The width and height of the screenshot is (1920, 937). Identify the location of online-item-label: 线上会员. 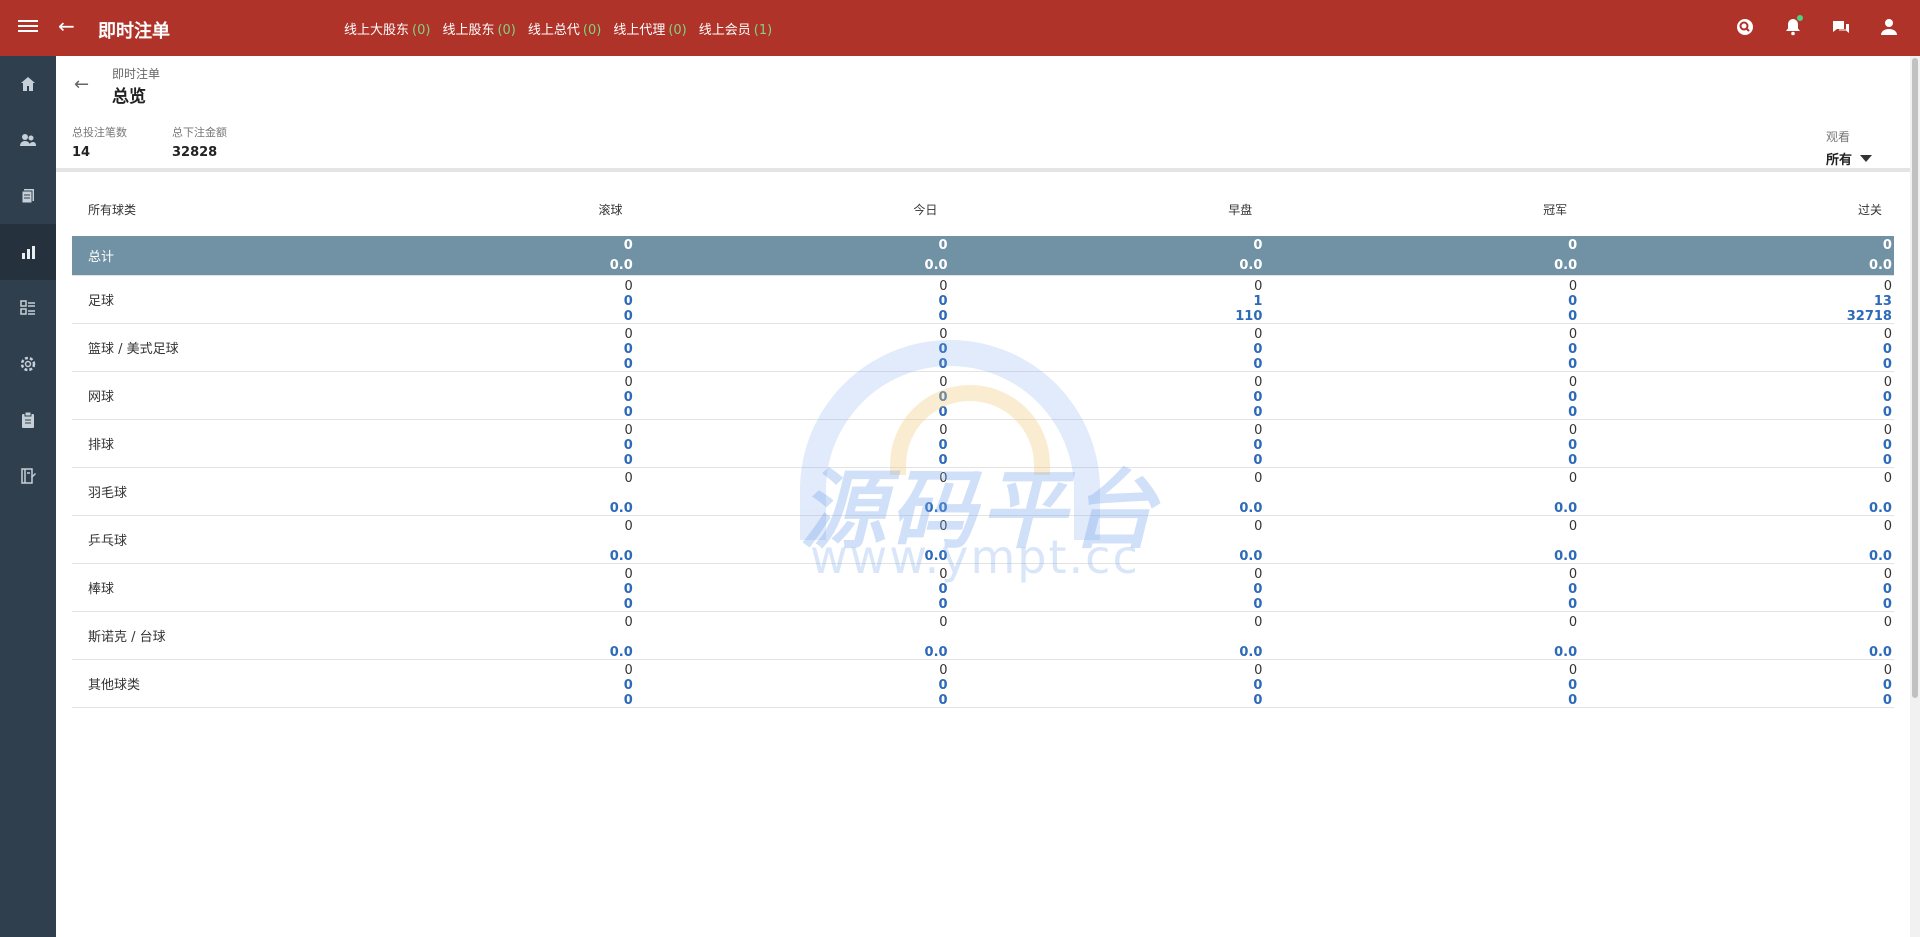
(724, 30).